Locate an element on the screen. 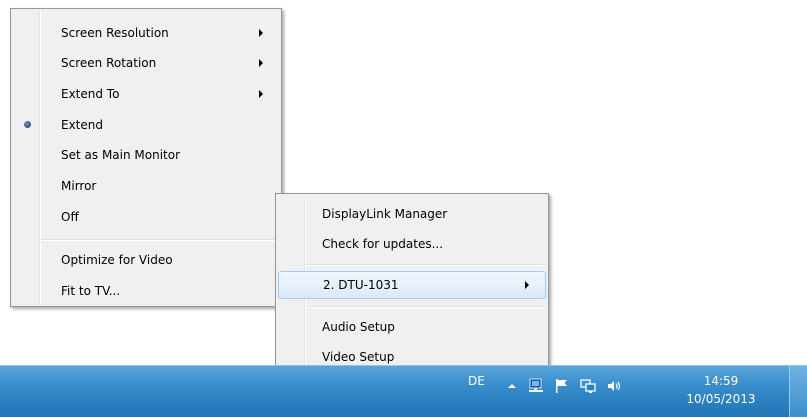 The height and width of the screenshot is (418, 807). clock: 14:59 10/05/2013 is located at coordinates (721, 390).